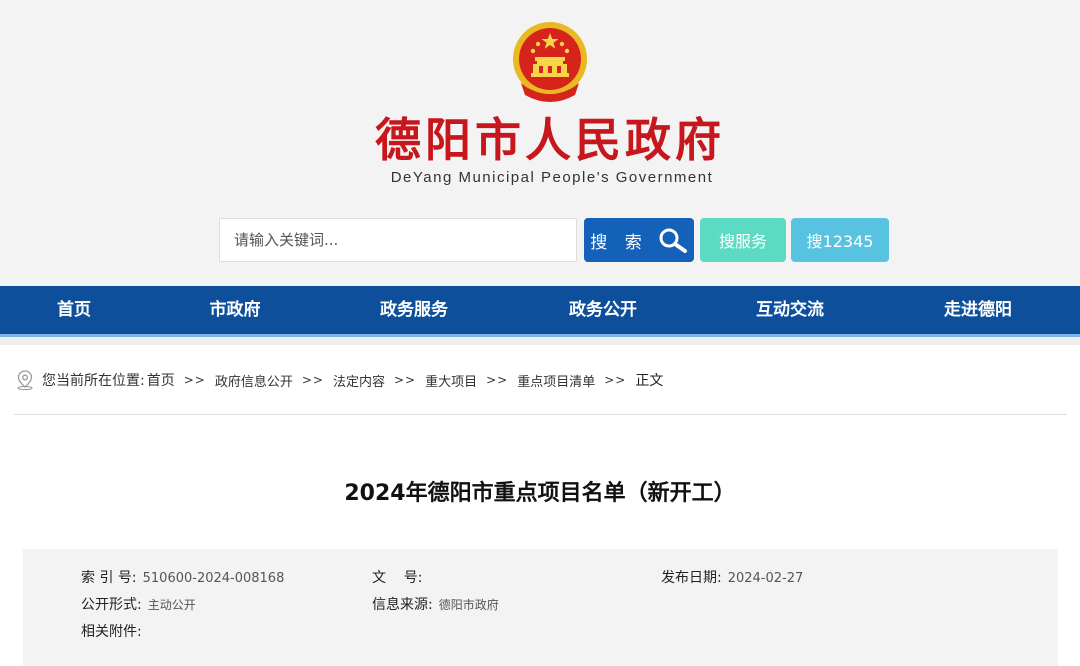 The width and height of the screenshot is (1080, 666). Describe the element at coordinates (414, 310) in the screenshot. I see `nav-item-government-services: 政务服务` at that location.